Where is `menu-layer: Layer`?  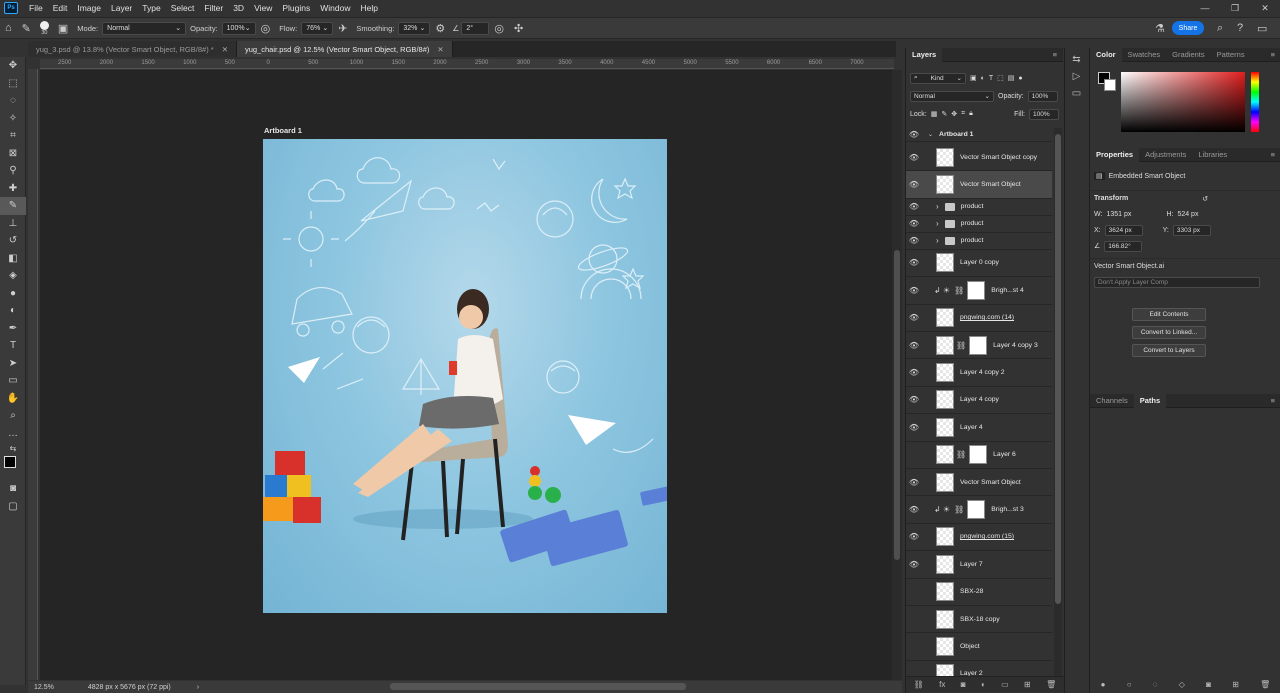
menu-layer: Layer is located at coordinates (121, 8).